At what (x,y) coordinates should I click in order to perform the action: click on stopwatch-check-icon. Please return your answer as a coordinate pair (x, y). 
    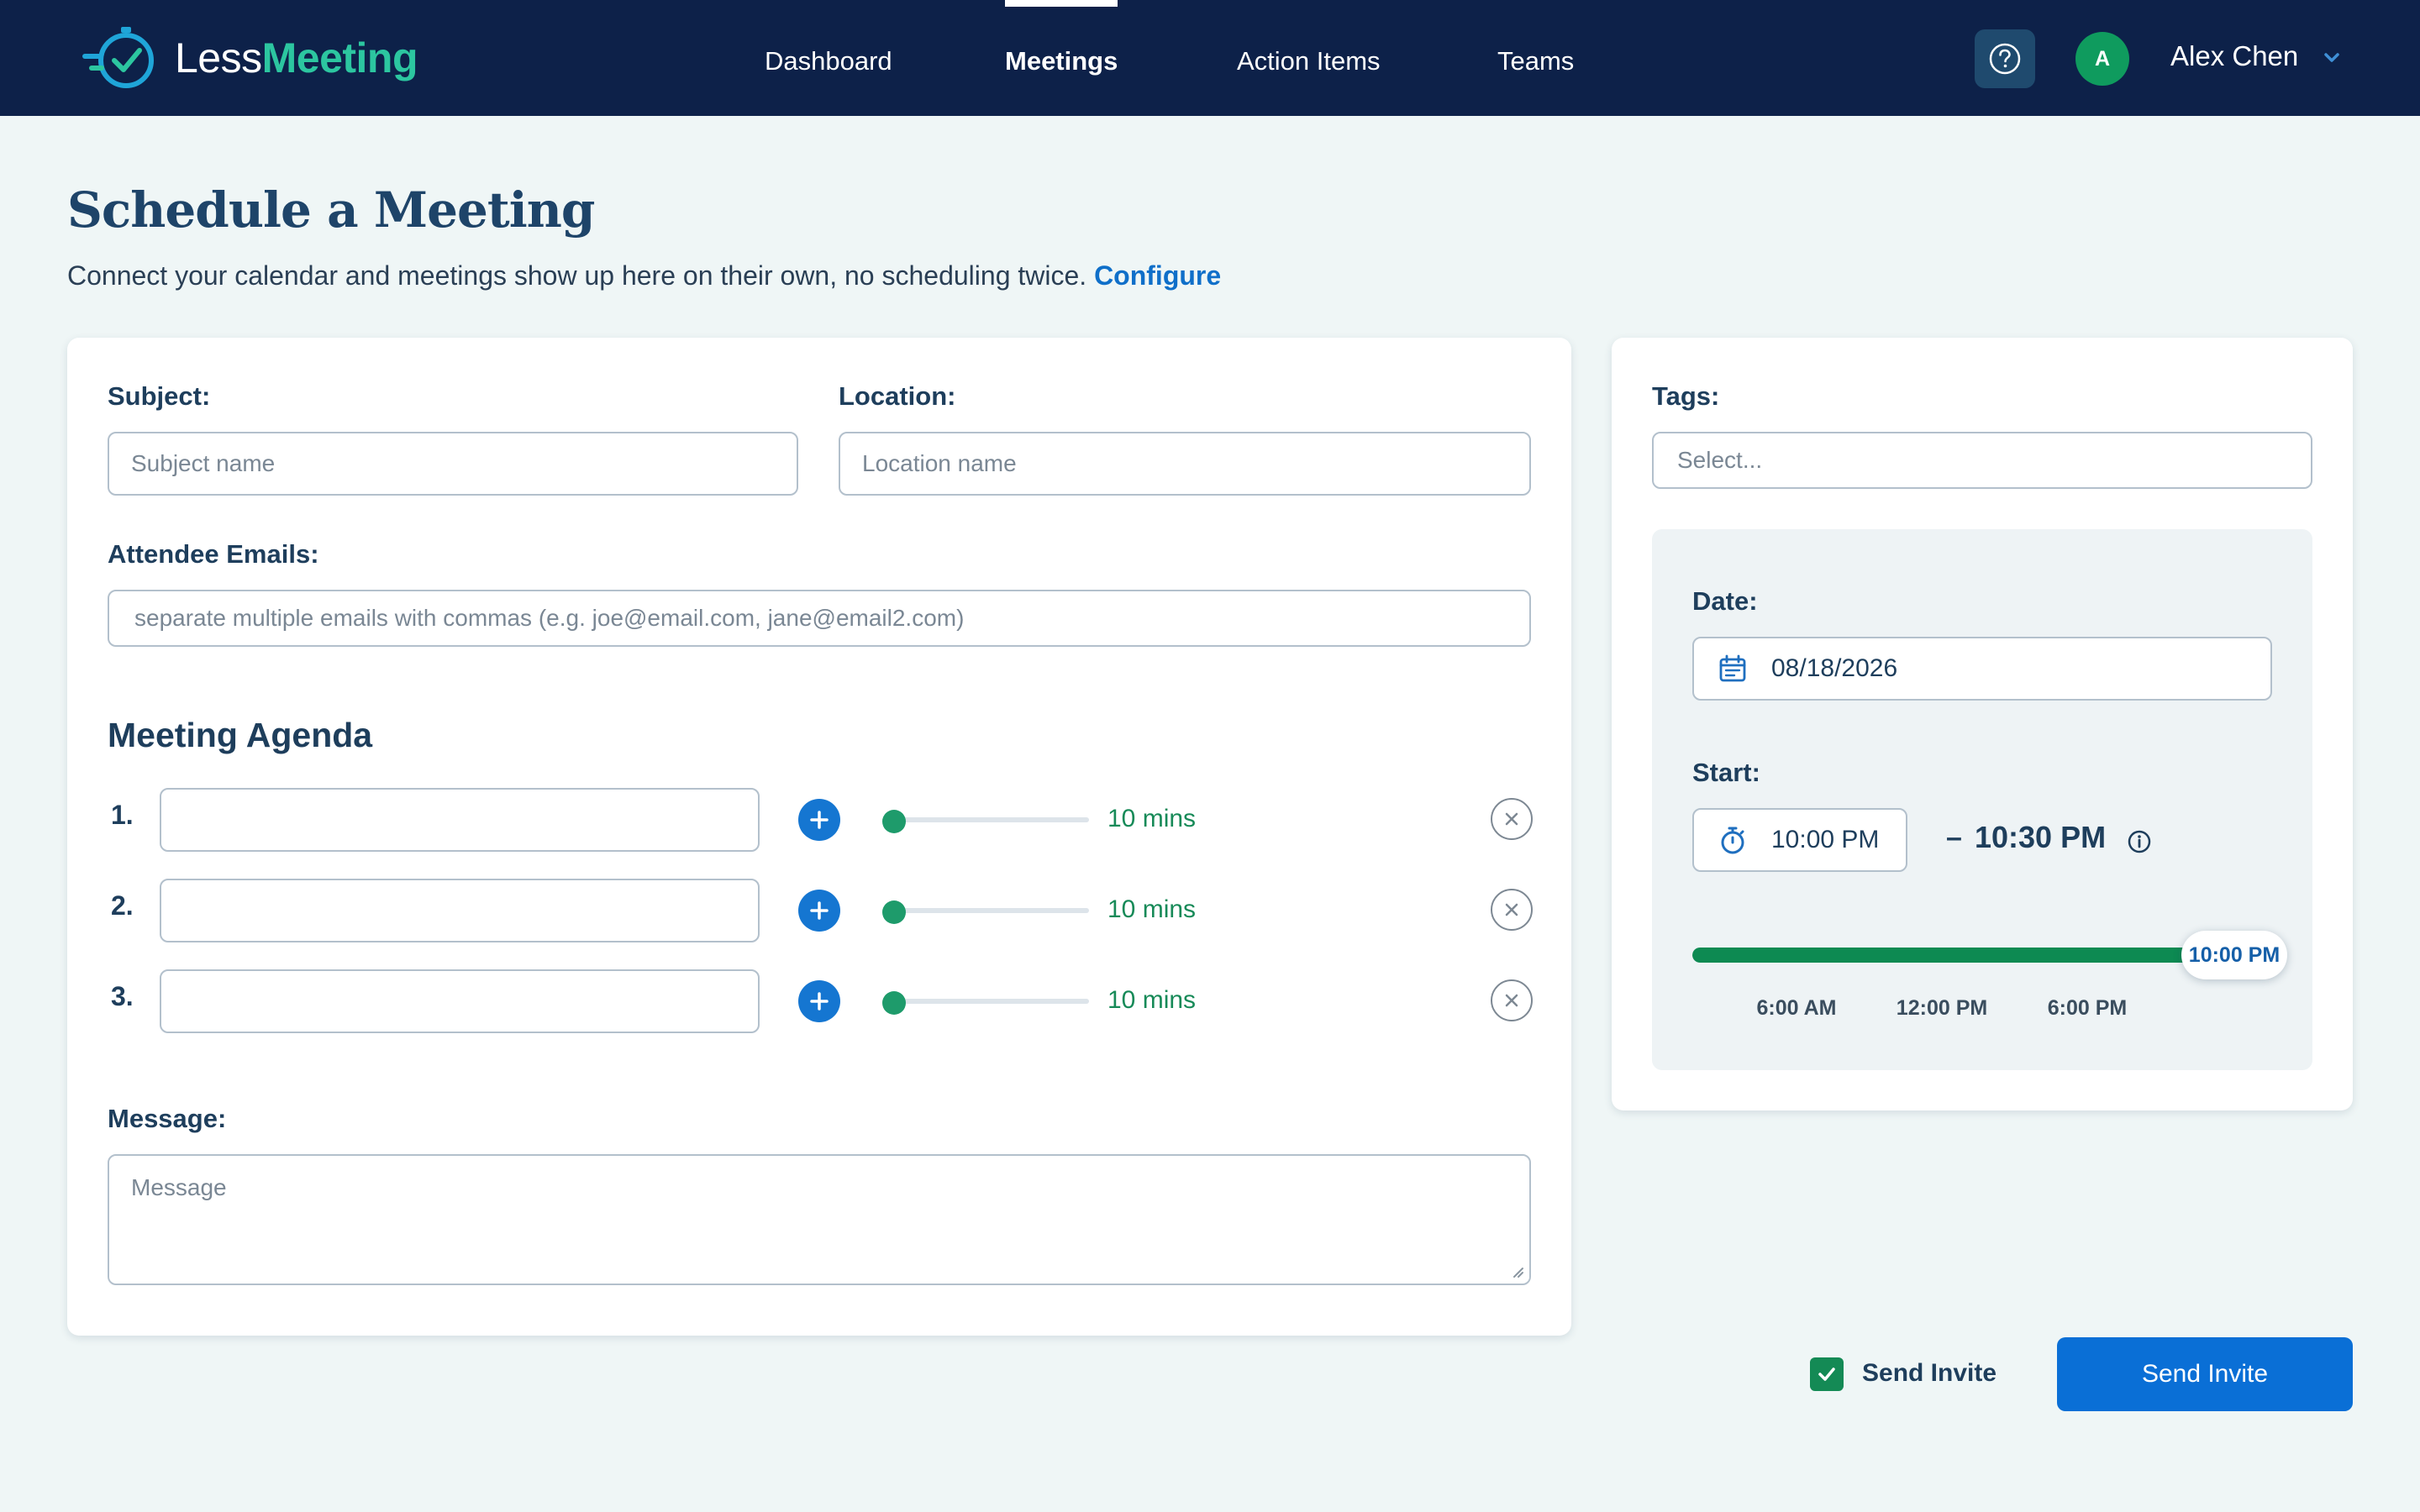
    Looking at the image, I should click on (118, 57).